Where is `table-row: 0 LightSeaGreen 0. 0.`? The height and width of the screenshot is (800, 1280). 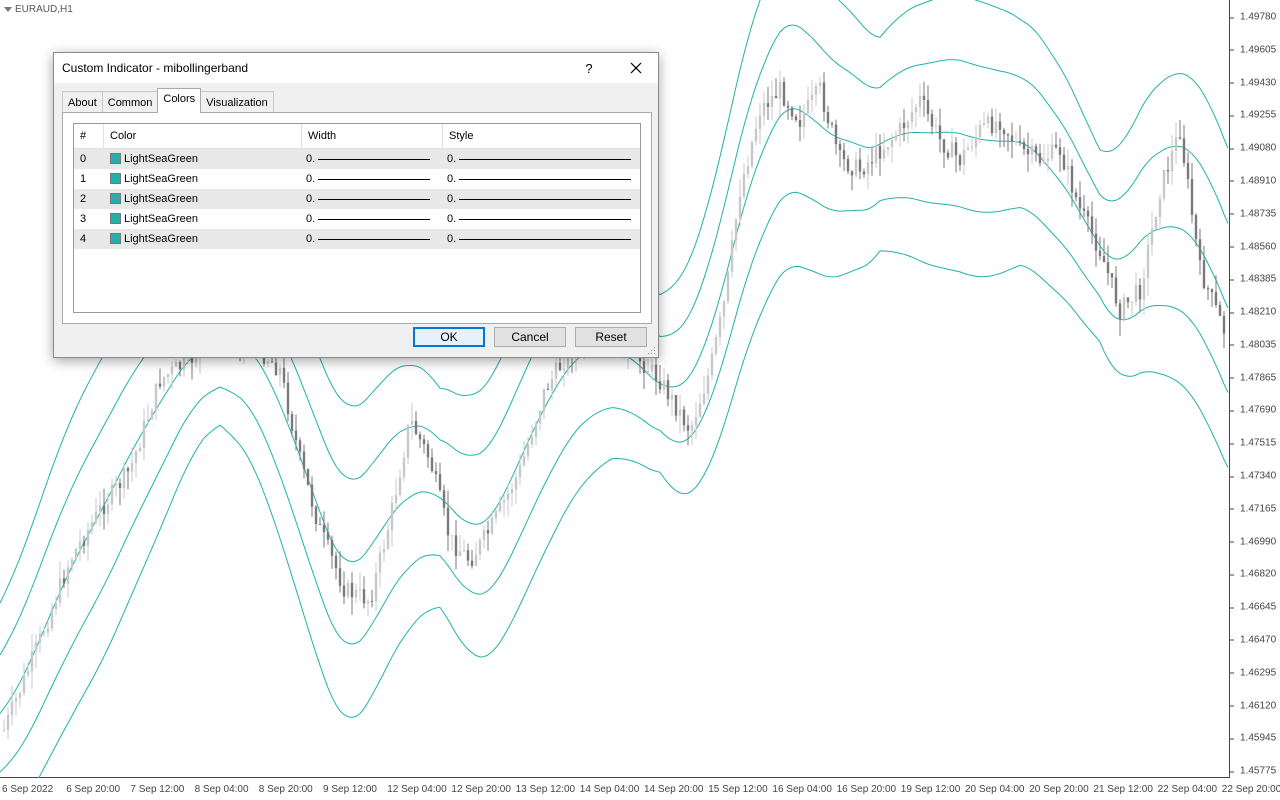
table-row: 0 LightSeaGreen 0. 0. is located at coordinates (357, 159).